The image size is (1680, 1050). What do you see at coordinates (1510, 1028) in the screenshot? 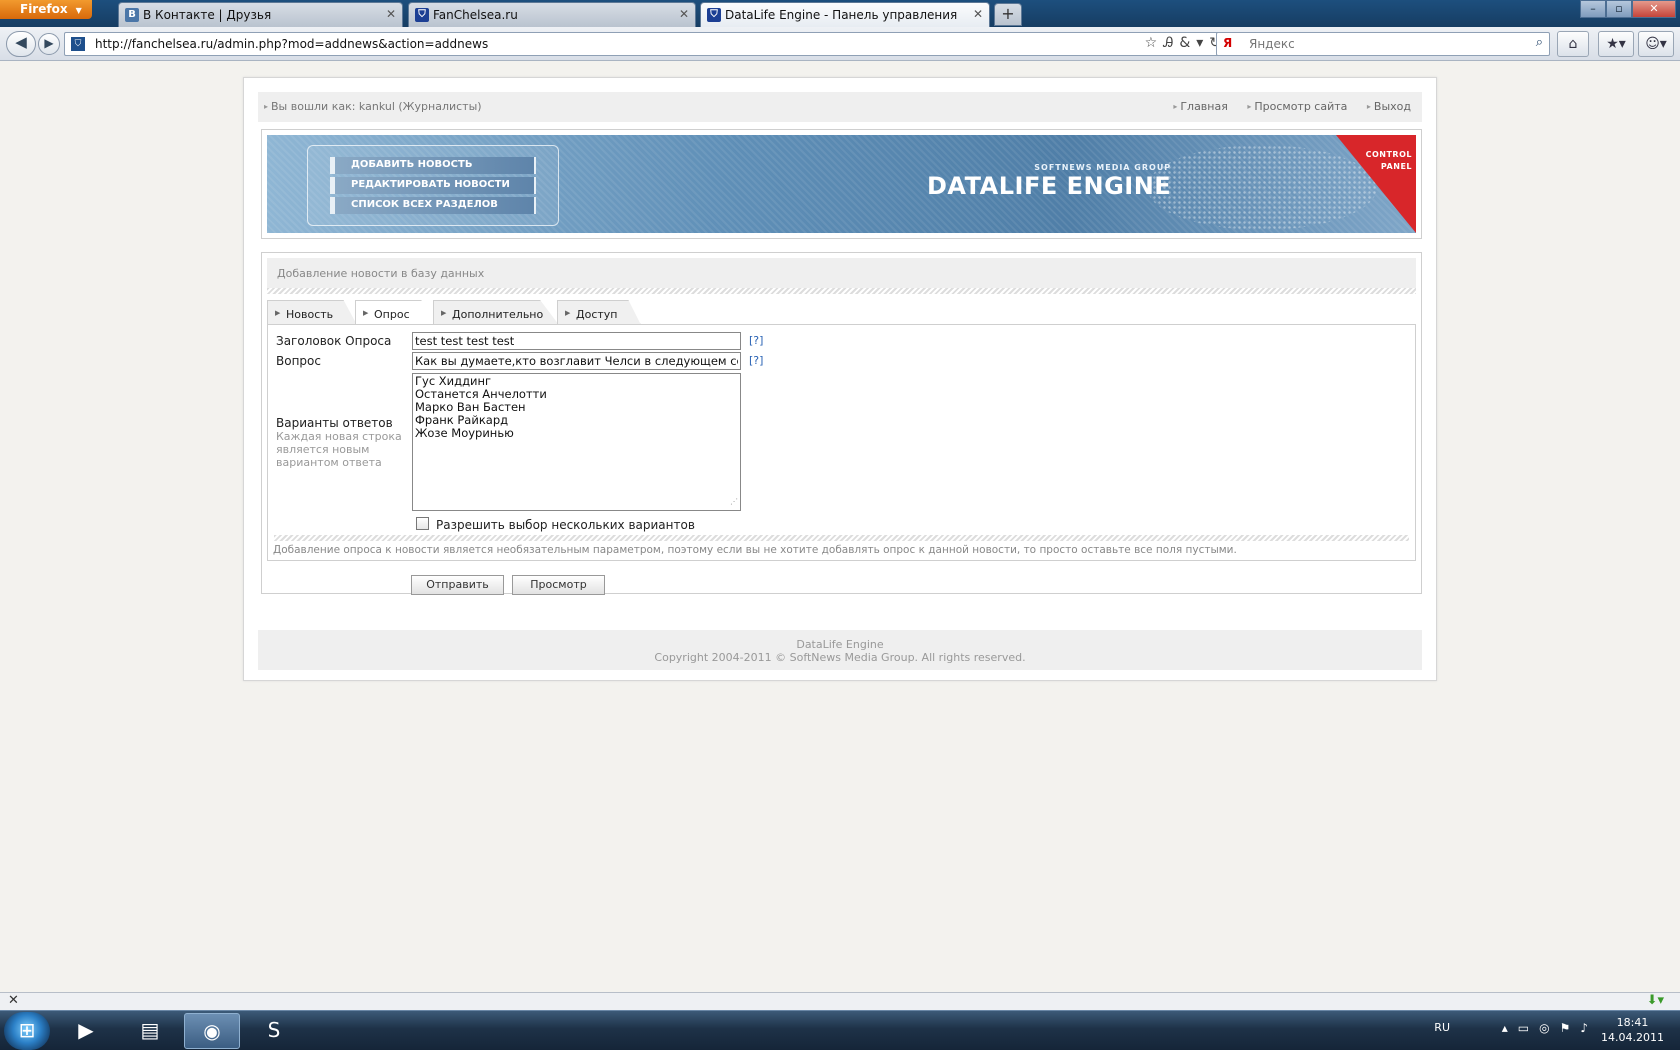
I see `show-hidden-icon: ▴` at bounding box center [1510, 1028].